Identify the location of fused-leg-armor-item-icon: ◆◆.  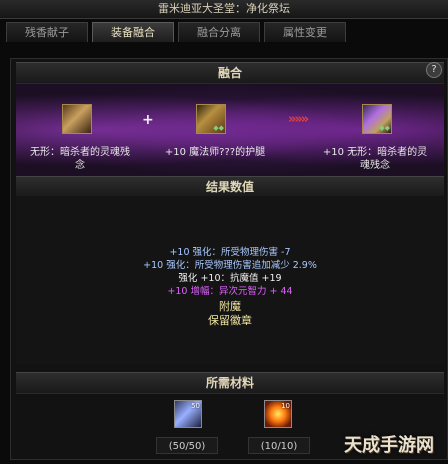
(377, 119).